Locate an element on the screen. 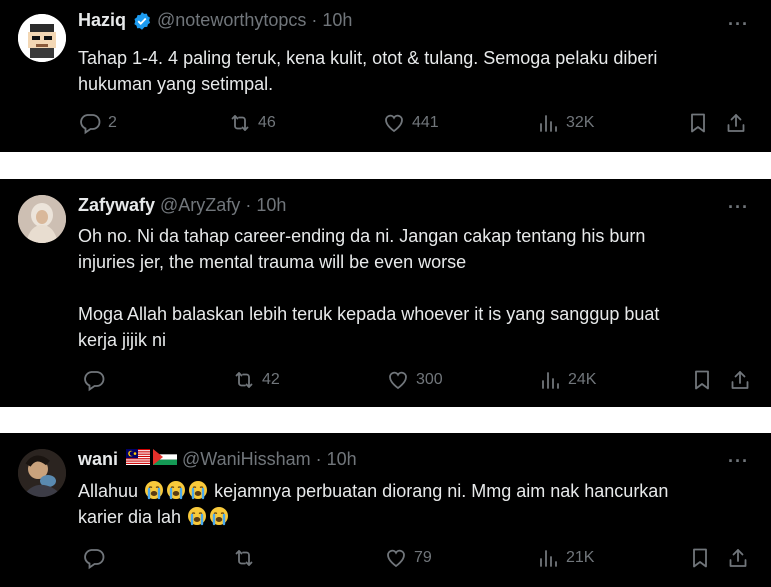 Image resolution: width=771 pixels, height=587 pixels. malaysia-flag-icon is located at coordinates (138, 459).